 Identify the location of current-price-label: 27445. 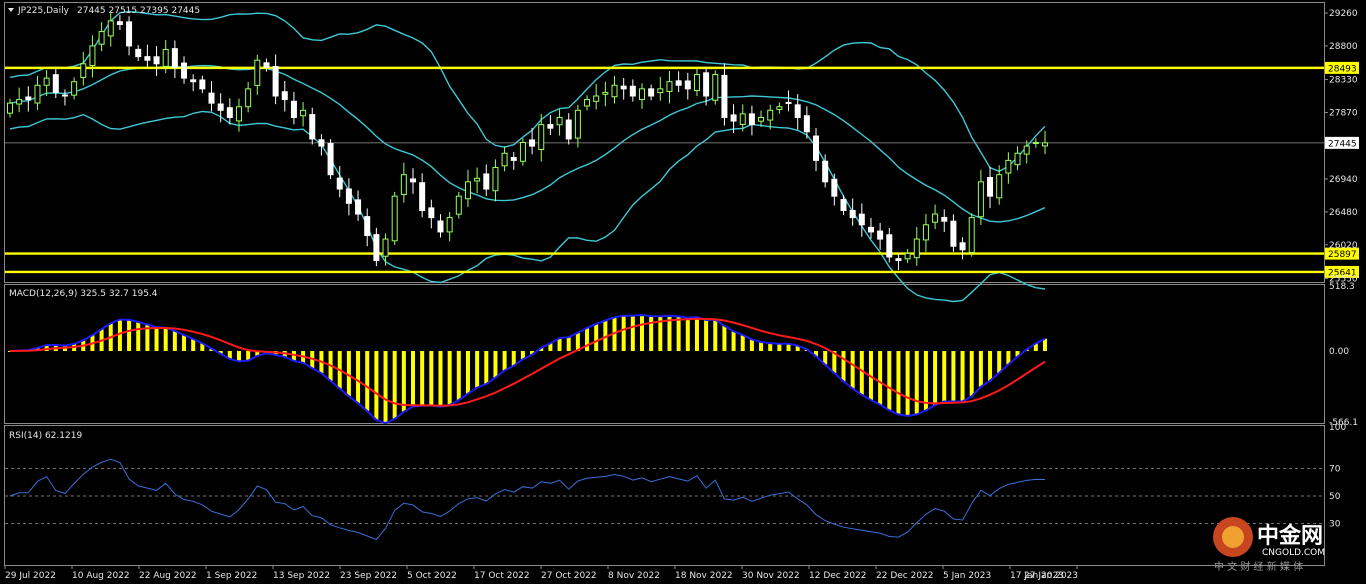
(1342, 144).